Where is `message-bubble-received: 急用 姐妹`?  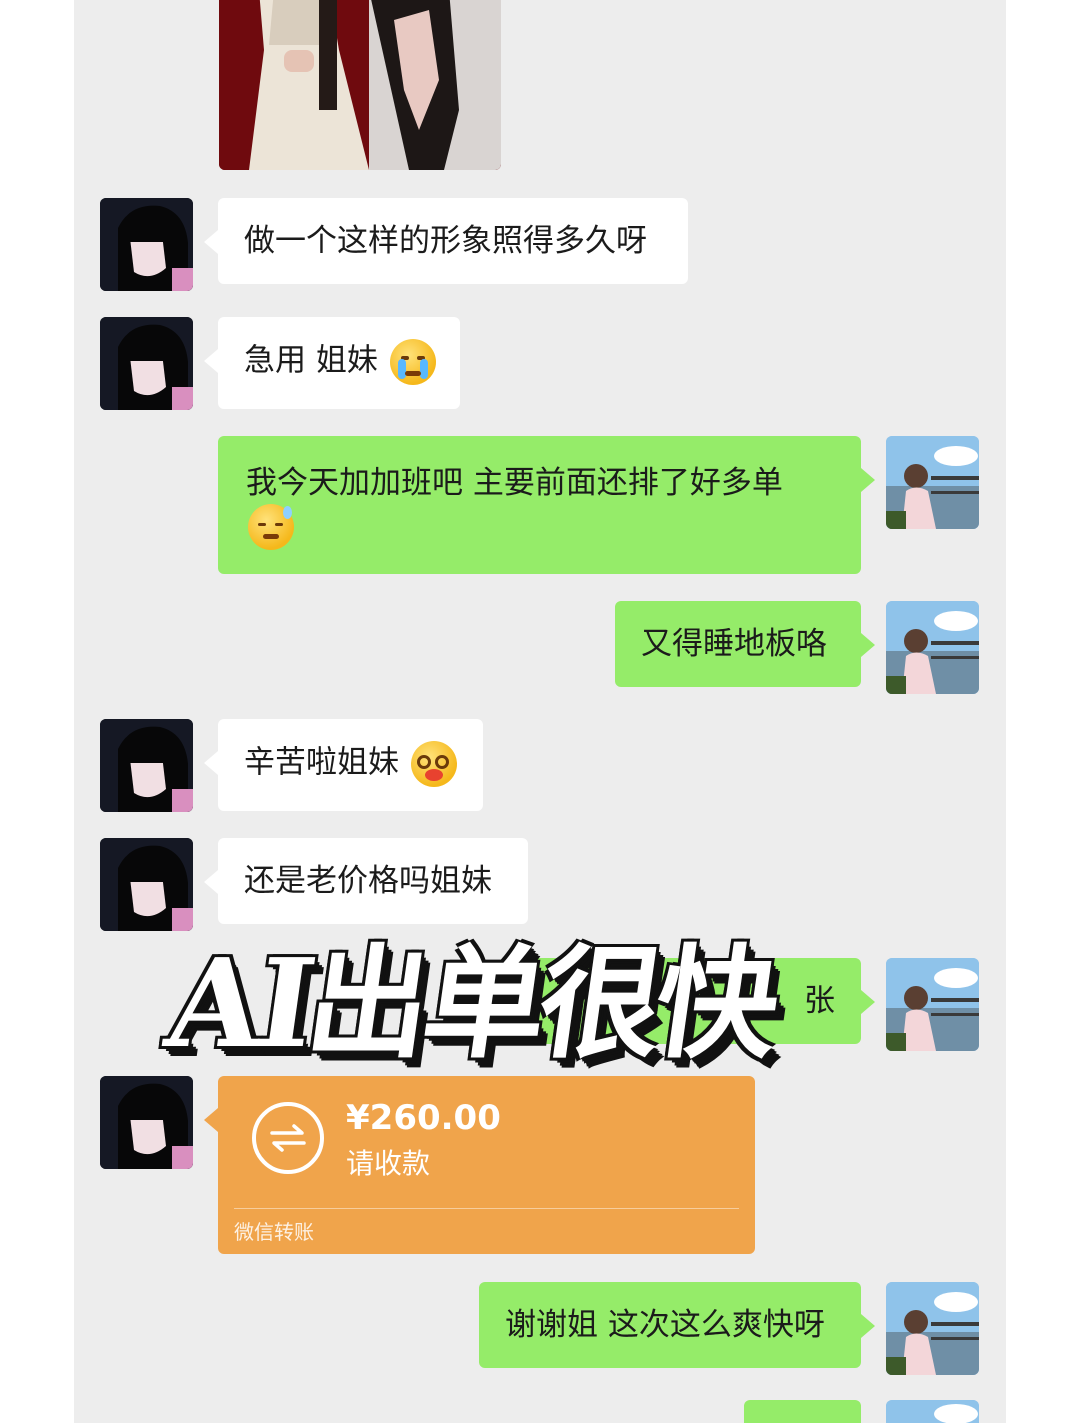
message-bubble-received: 急用 姐妹 is located at coordinates (332, 363).